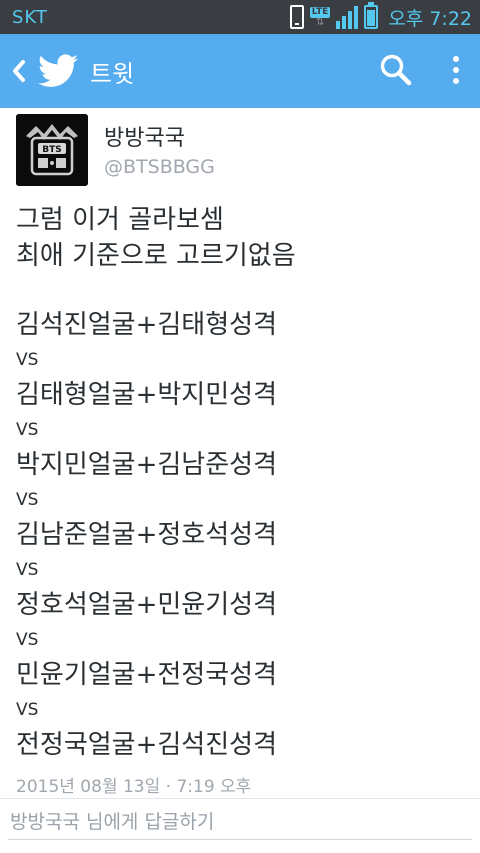 This screenshot has width=480, height=853. Describe the element at coordinates (146, 535) in the screenshot. I see `combo-line: 김남준얼굴+정호석성격` at that location.